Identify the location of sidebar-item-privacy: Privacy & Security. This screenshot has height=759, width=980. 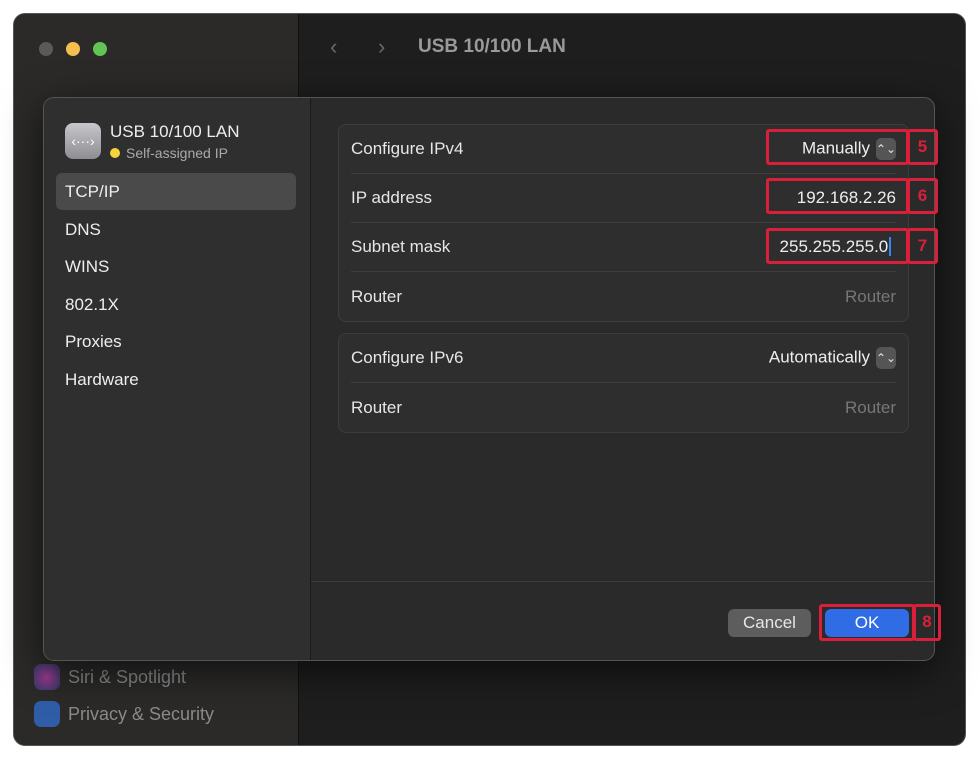
(124, 714).